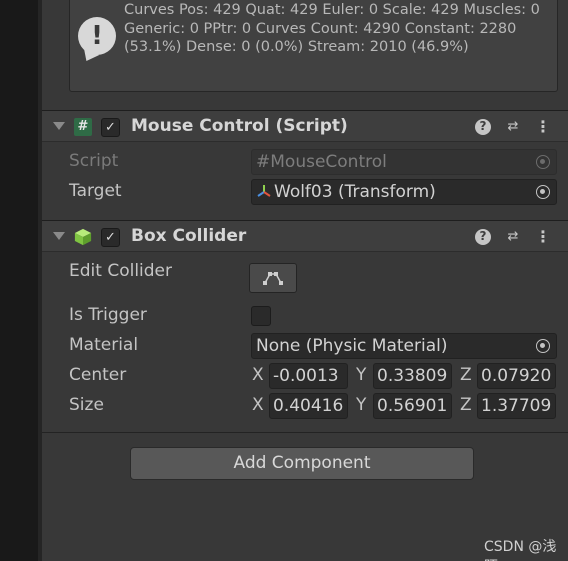 Image resolution: width=568 pixels, height=561 pixels. I want to click on transform-icon, so click(264, 191).